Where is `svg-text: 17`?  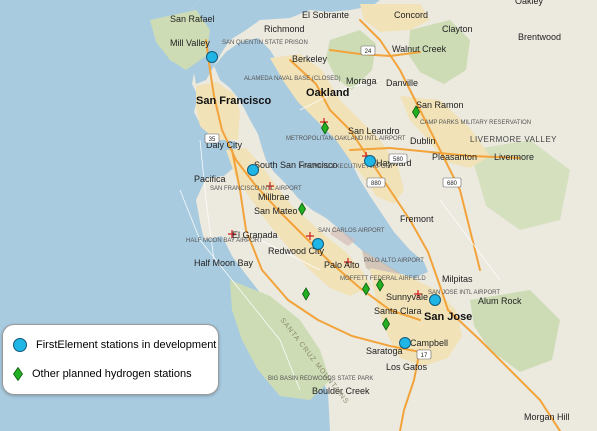
svg-text: 17 is located at coordinates (424, 356).